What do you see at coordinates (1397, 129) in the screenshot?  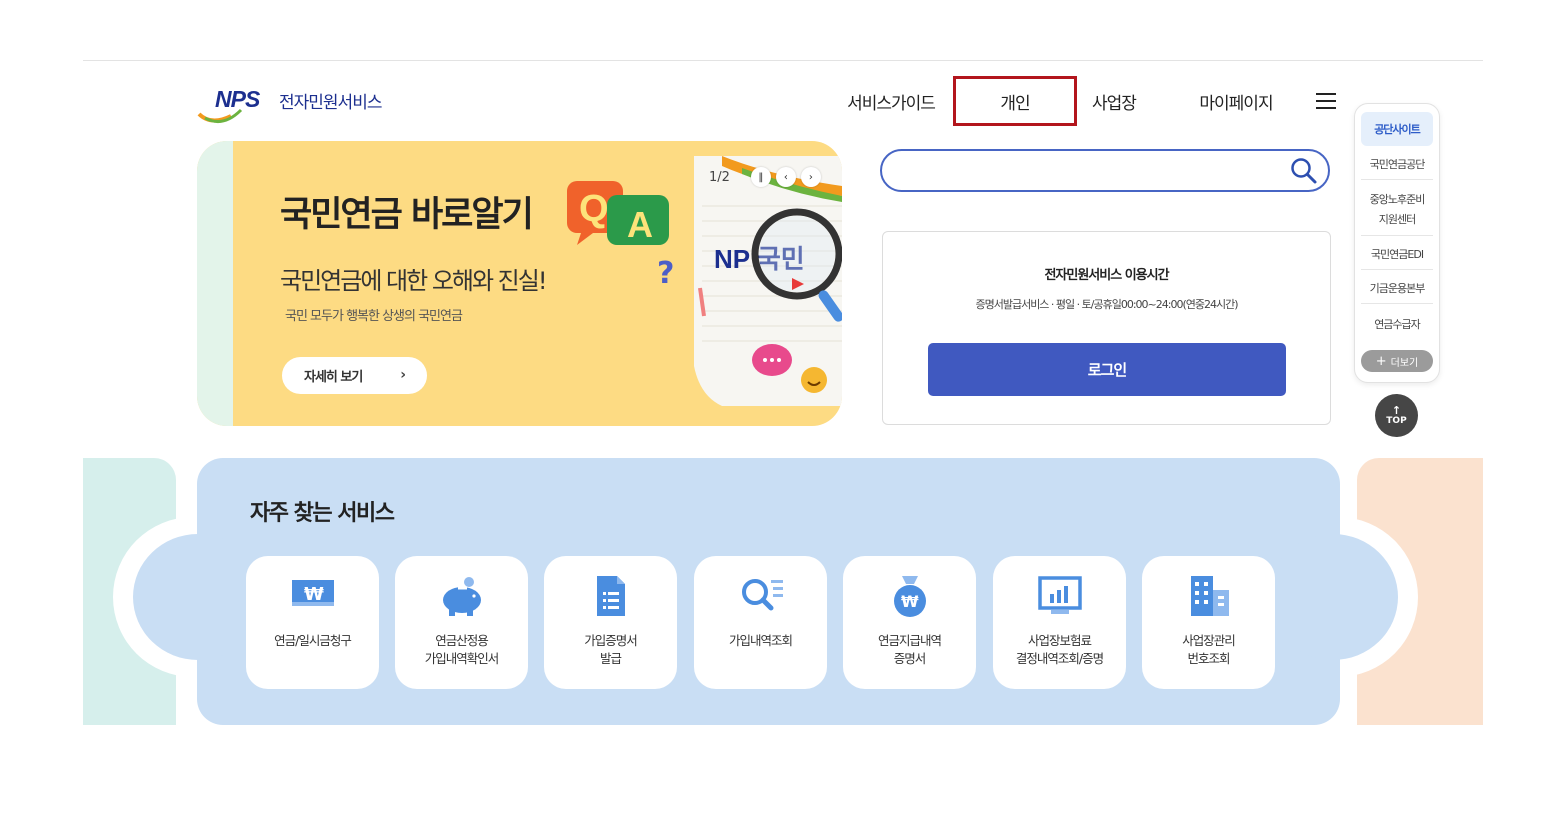 I see `side-menu-header: 공단사이트` at bounding box center [1397, 129].